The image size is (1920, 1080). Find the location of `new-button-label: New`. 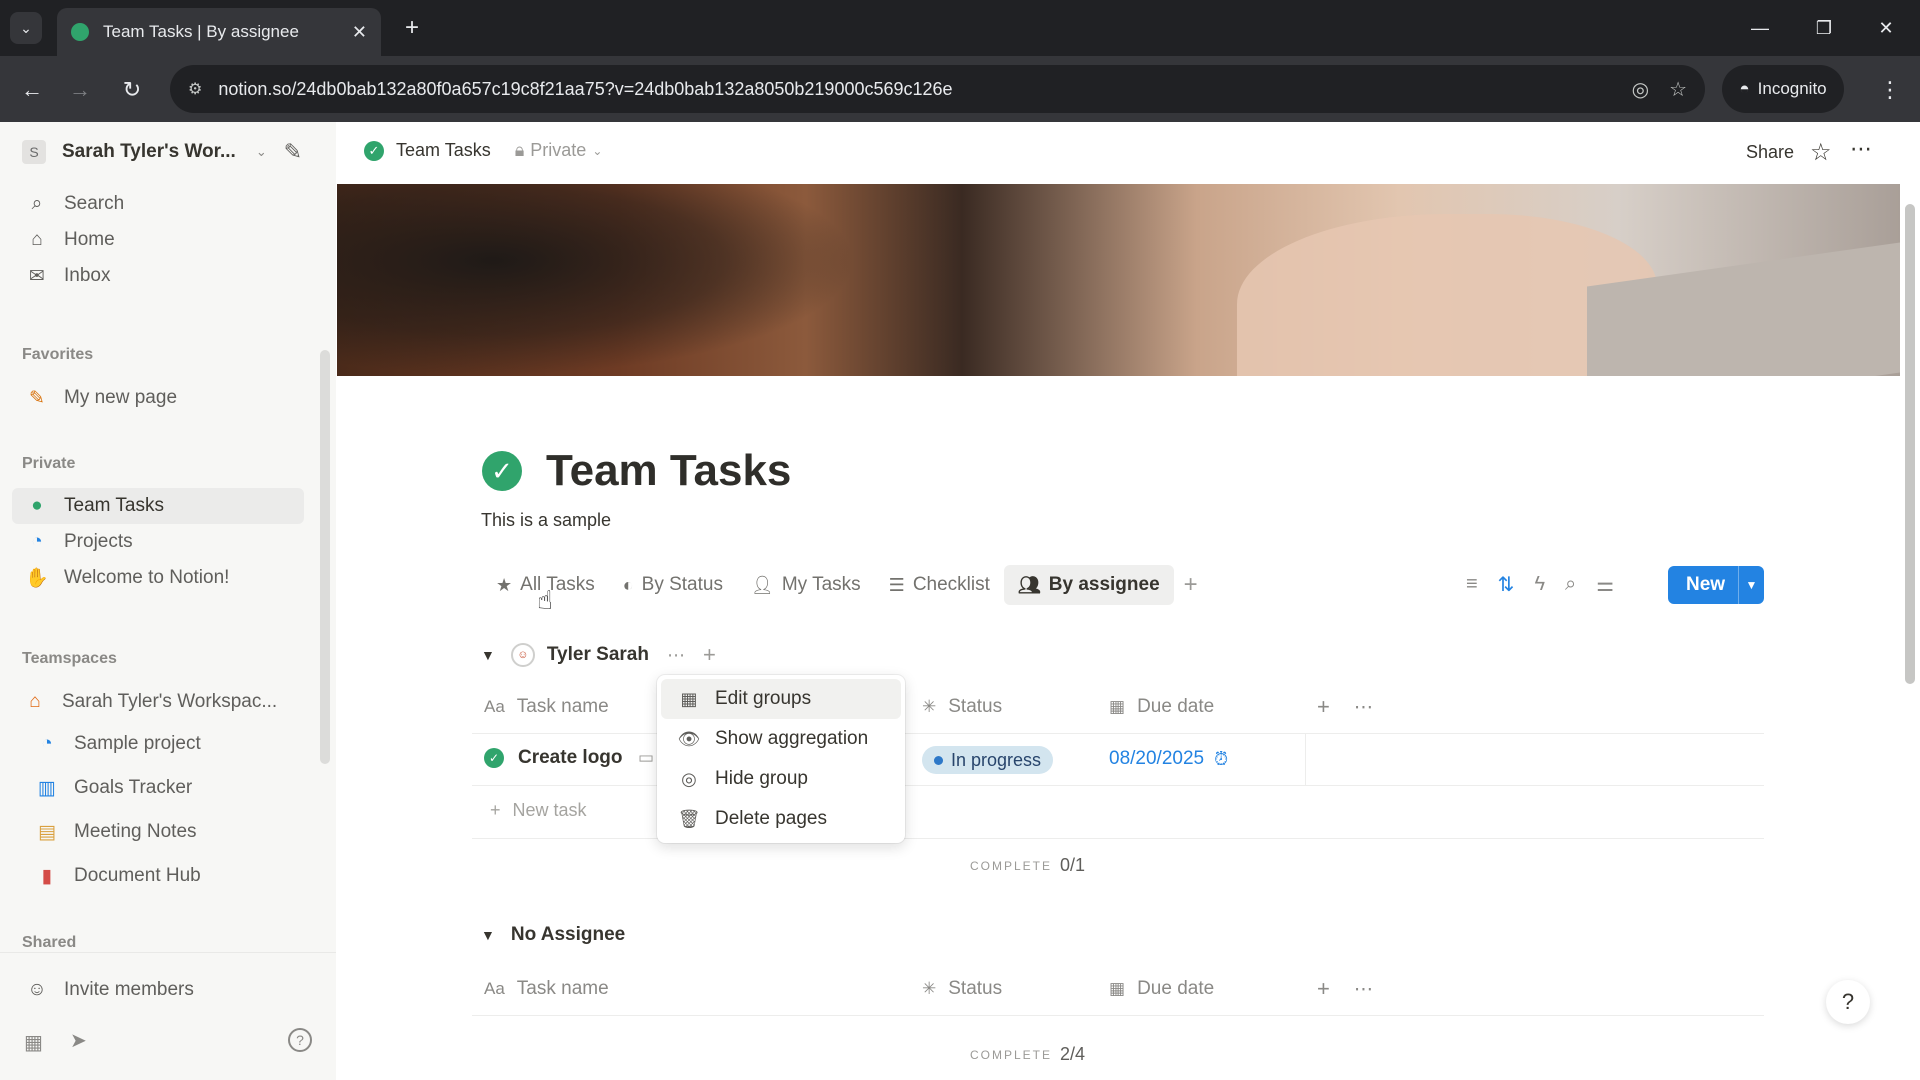

new-button-label: New is located at coordinates (1703, 585).